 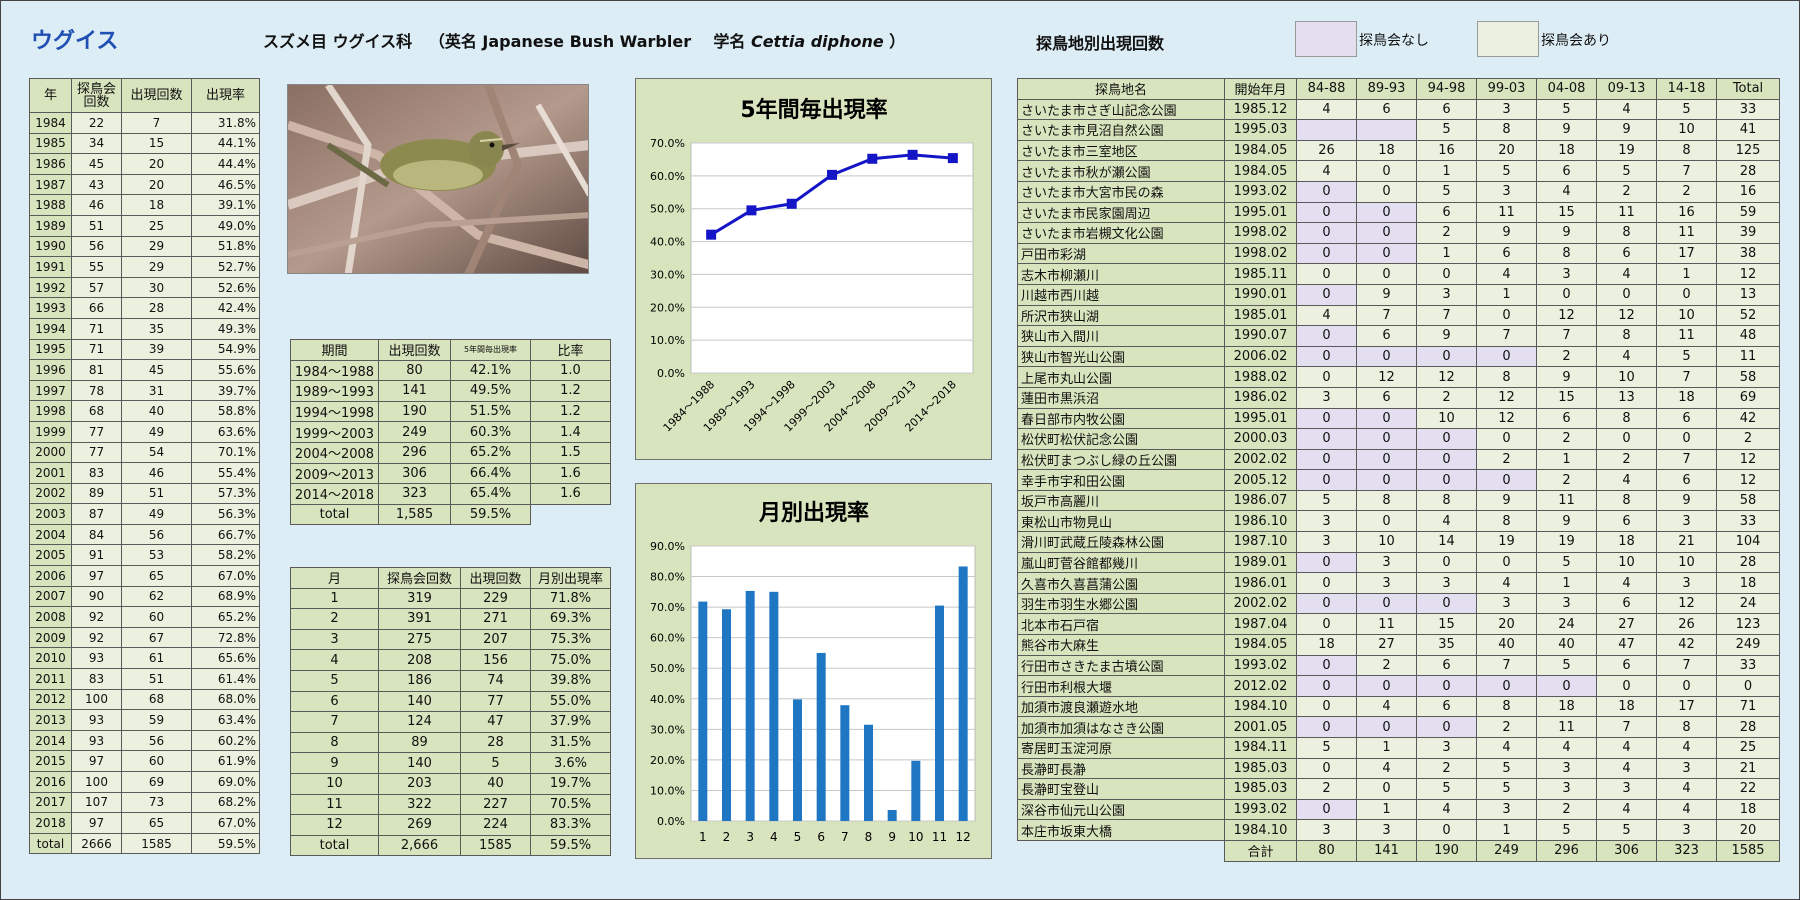 I want to click on site-name-cell: 幸手市宇和田公園, so click(x=1121, y=480).